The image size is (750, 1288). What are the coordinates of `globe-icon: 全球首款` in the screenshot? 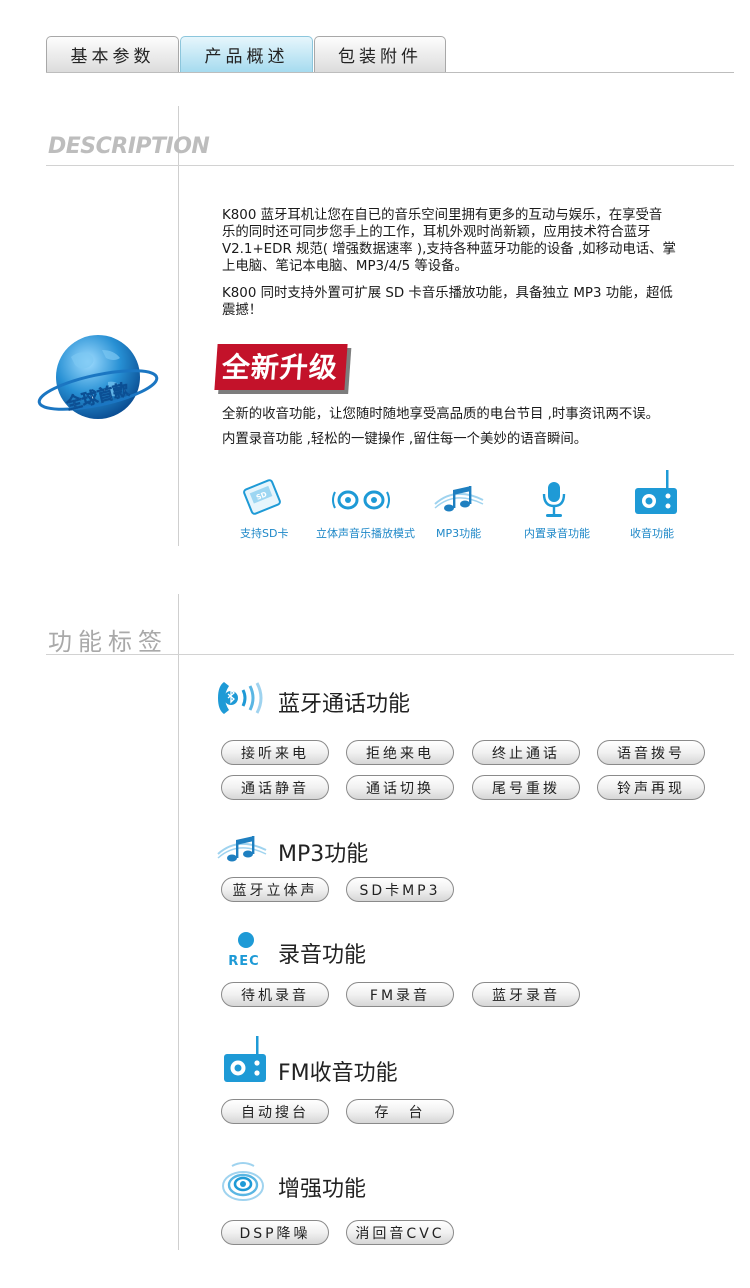 It's located at (98, 377).